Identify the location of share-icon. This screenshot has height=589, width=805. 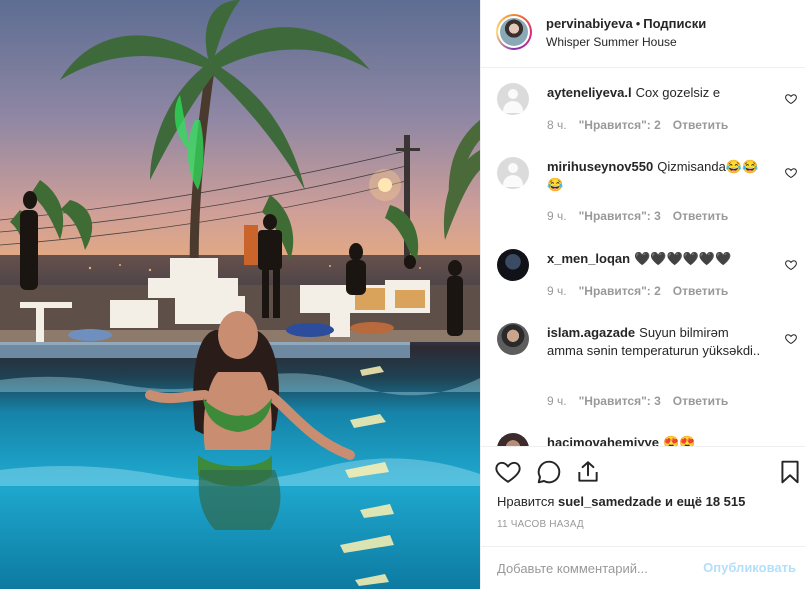
(588, 472).